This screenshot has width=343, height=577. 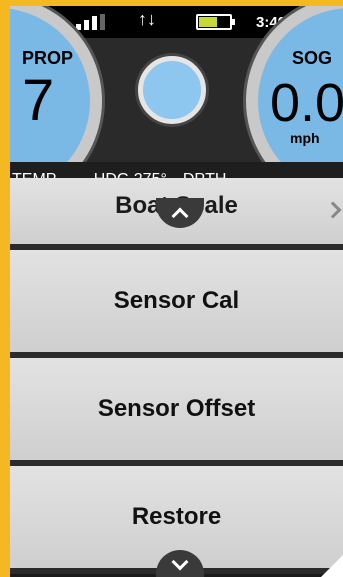 What do you see at coordinates (180, 216) in the screenshot?
I see `chevron-up-icon` at bounding box center [180, 216].